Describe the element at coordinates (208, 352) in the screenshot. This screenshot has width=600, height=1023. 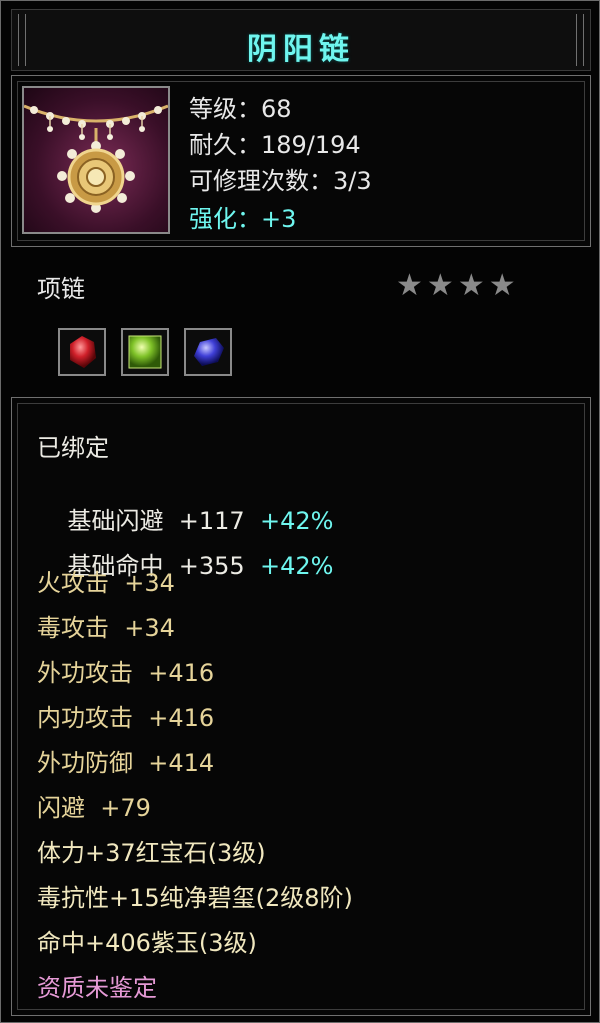
I see `sapphire-gem-icon` at that location.